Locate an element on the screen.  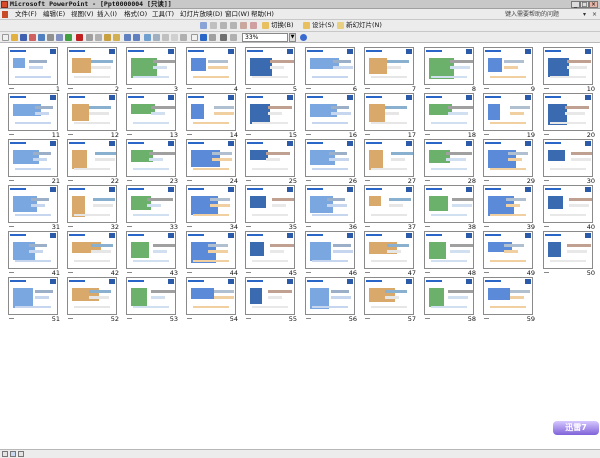
menu-slideshow: 幻灯片放映(D) is located at coordinates (201, 14).